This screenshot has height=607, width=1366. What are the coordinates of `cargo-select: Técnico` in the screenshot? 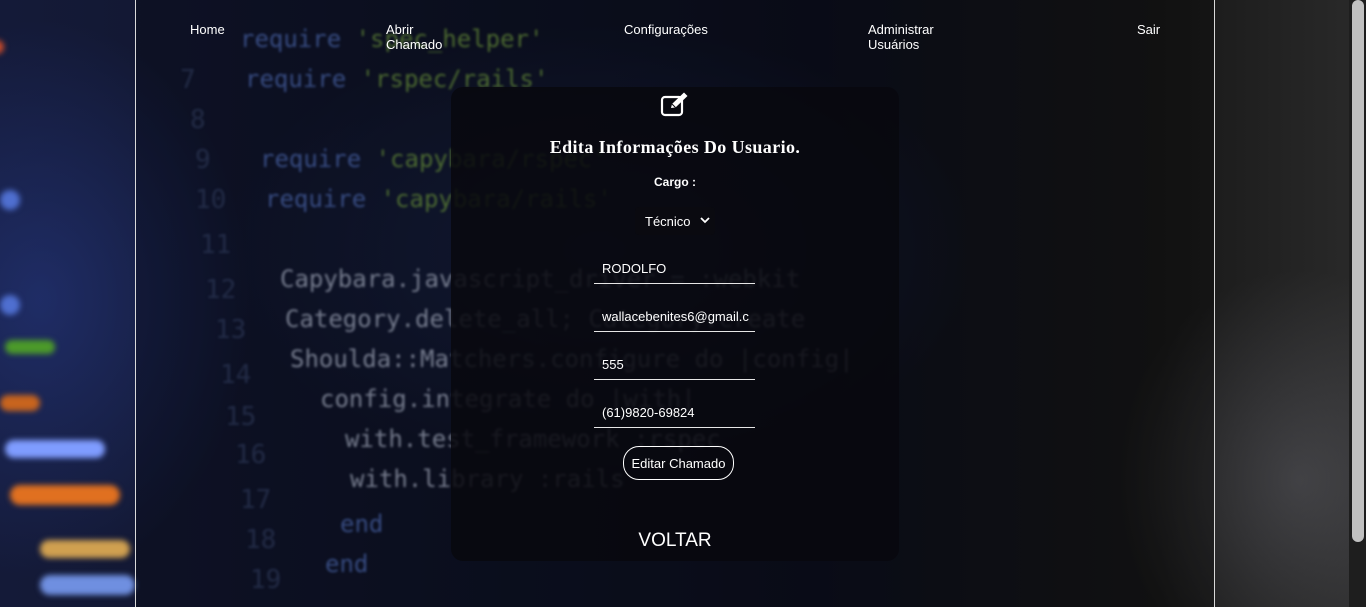 It's located at (675, 221).